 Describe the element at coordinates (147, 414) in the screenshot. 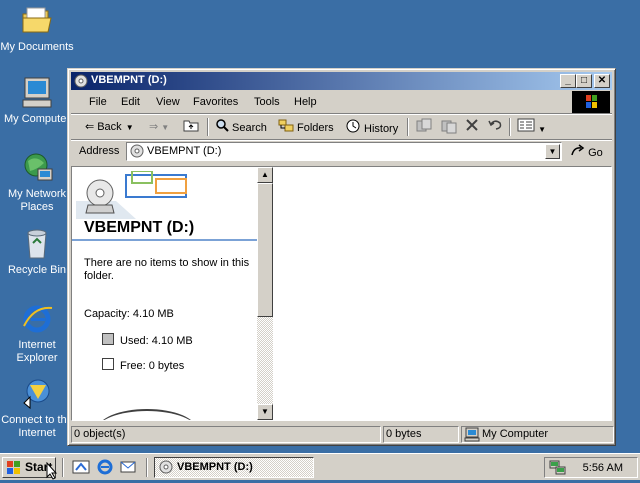

I see `capacity-pie-chart` at that location.